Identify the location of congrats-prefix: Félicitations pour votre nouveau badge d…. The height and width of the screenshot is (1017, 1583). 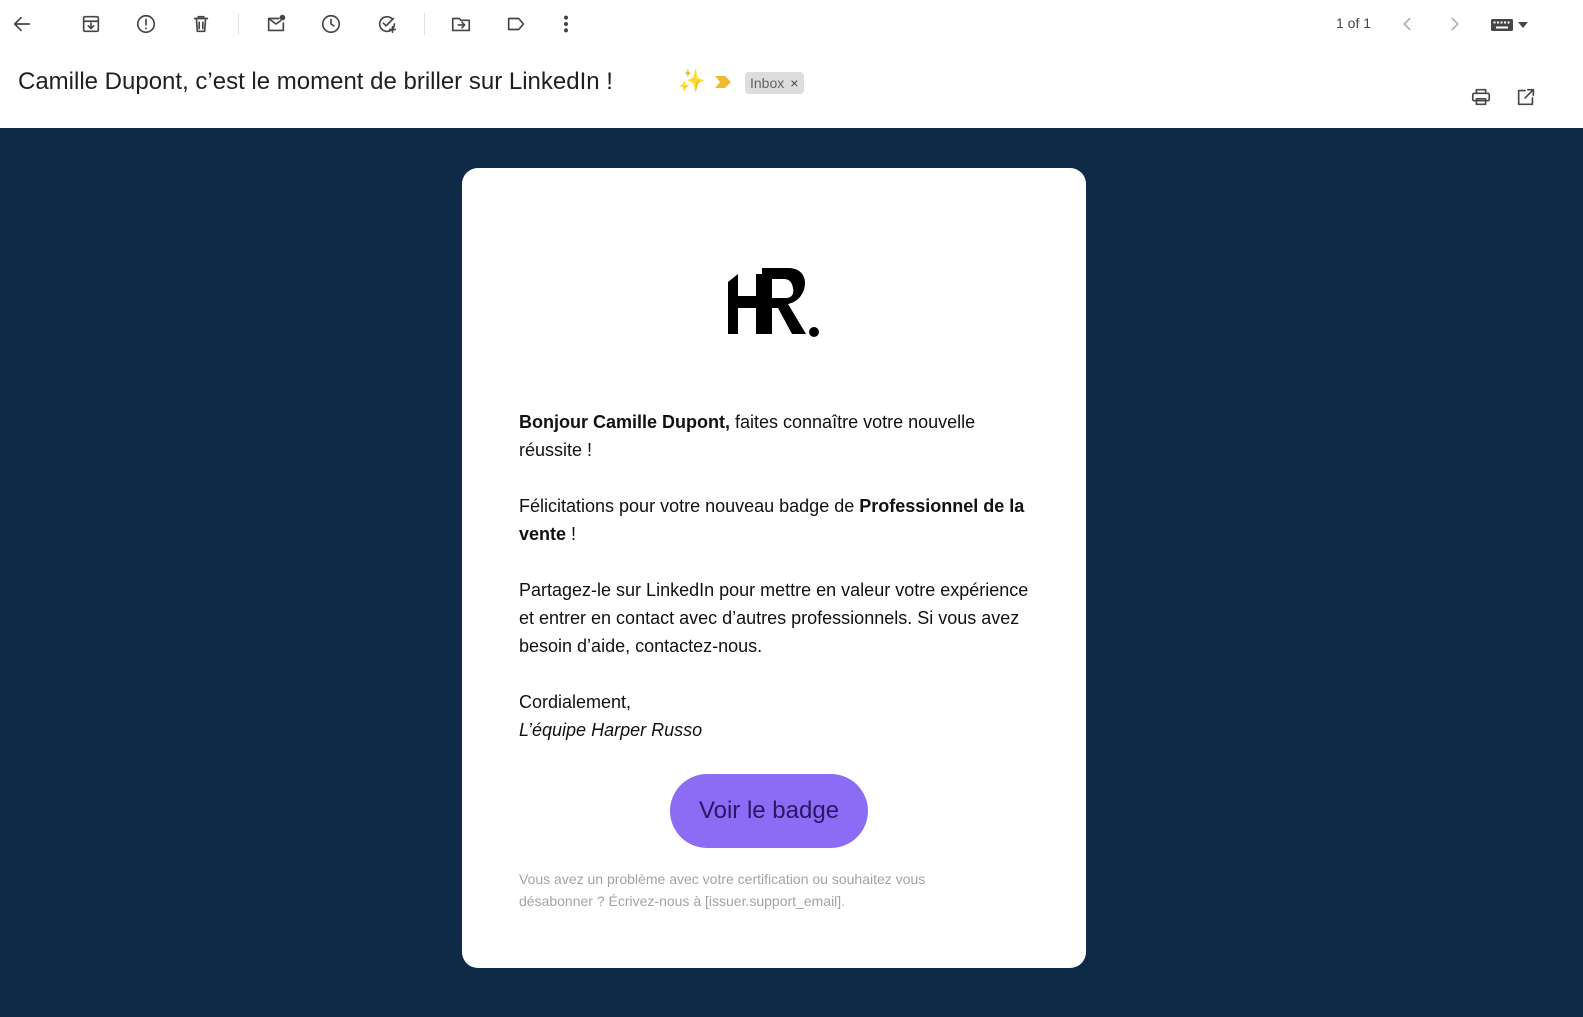
(689, 506).